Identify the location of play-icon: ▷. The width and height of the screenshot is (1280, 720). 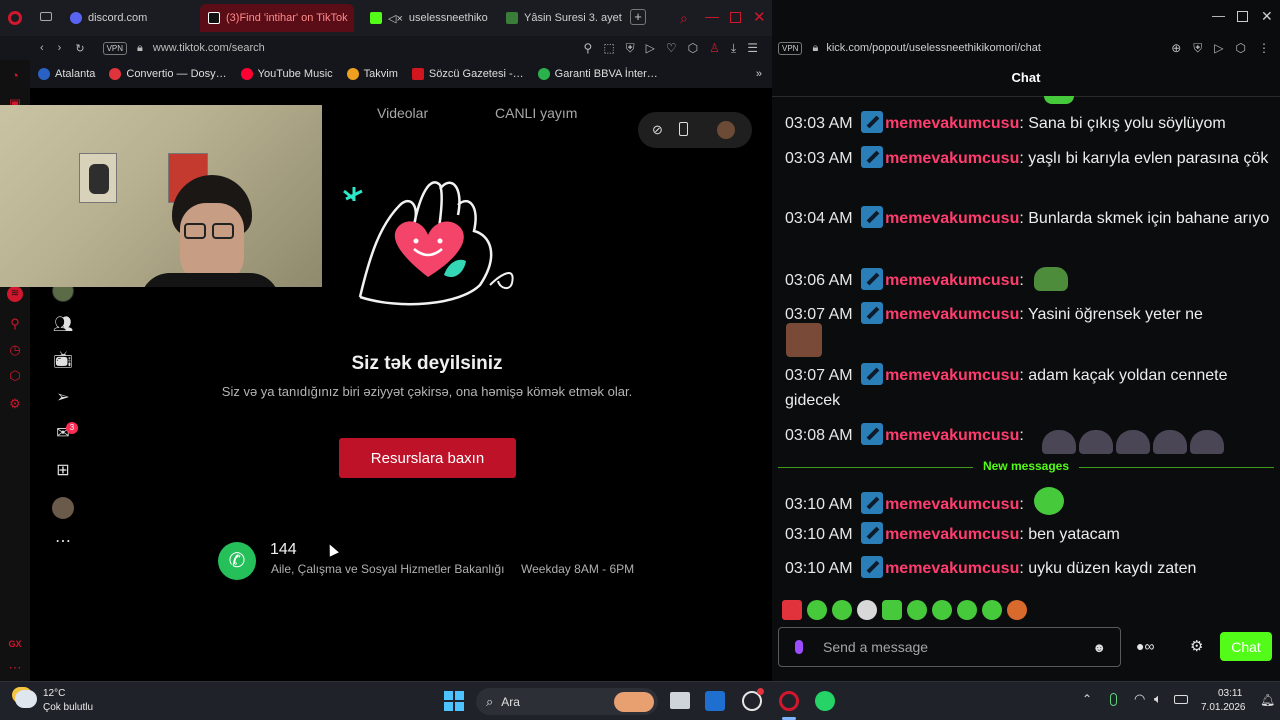
(650, 48).